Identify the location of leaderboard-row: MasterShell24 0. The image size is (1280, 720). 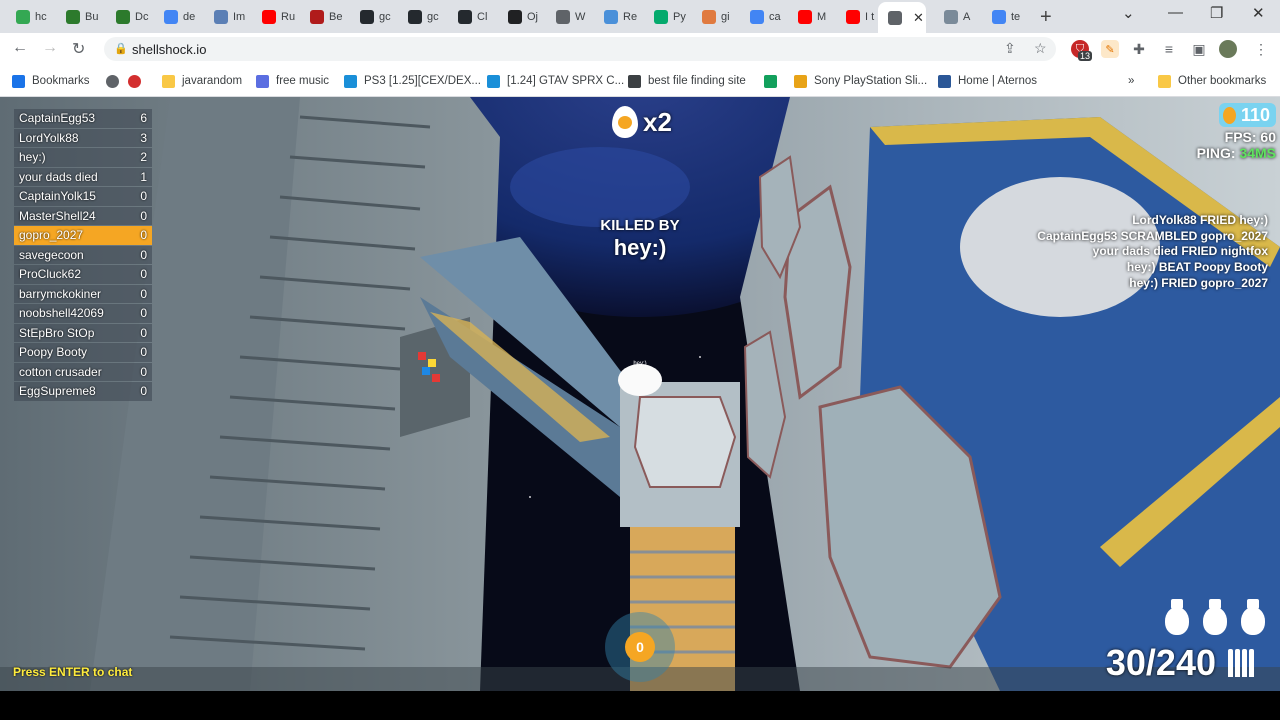
(83, 215).